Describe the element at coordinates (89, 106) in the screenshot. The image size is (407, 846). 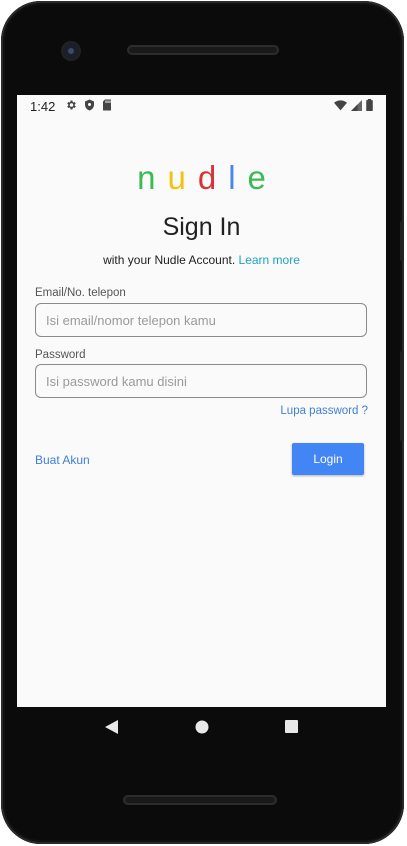
I see `shield-icon` at that location.